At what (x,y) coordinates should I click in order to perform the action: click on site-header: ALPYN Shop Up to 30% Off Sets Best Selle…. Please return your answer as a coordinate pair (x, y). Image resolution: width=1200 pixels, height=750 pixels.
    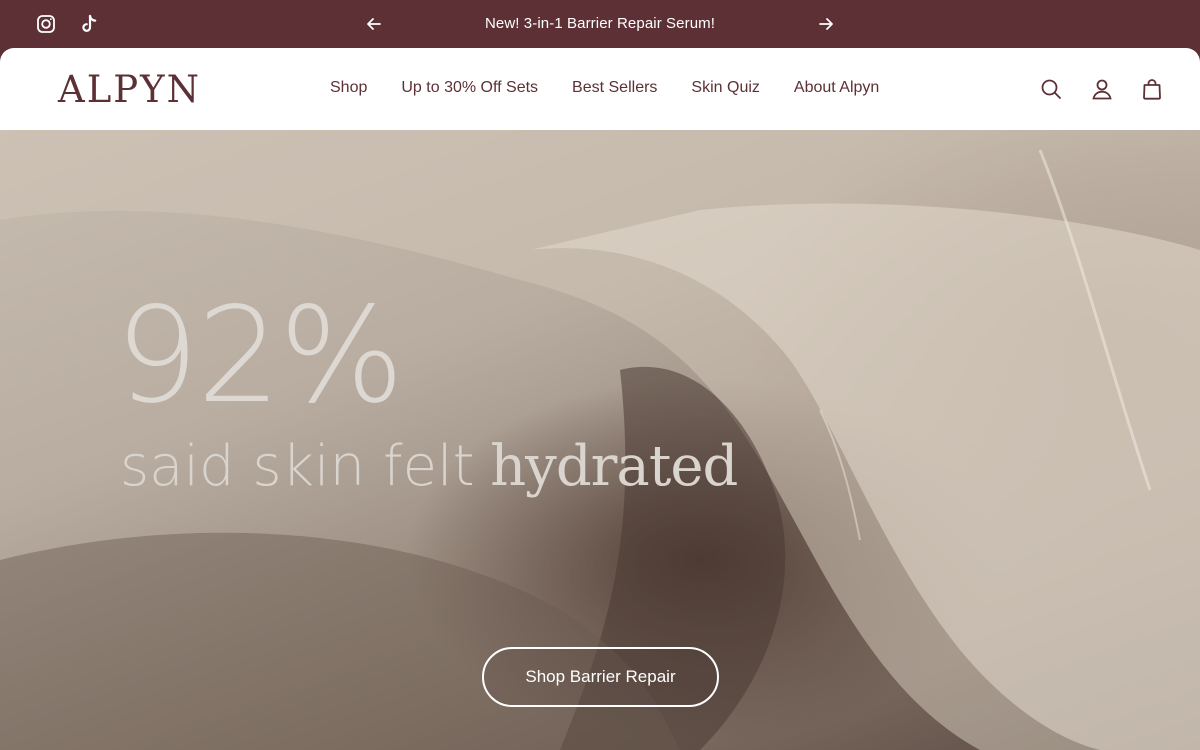
    Looking at the image, I should click on (600, 89).